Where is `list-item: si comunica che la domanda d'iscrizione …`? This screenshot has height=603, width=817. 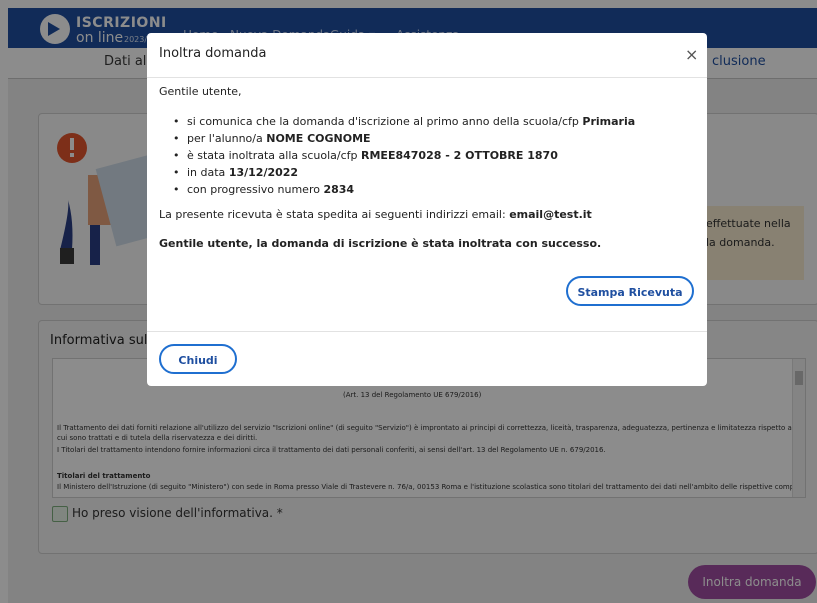
list-item: si comunica che la domanda d'iscrizione … is located at coordinates (404, 121).